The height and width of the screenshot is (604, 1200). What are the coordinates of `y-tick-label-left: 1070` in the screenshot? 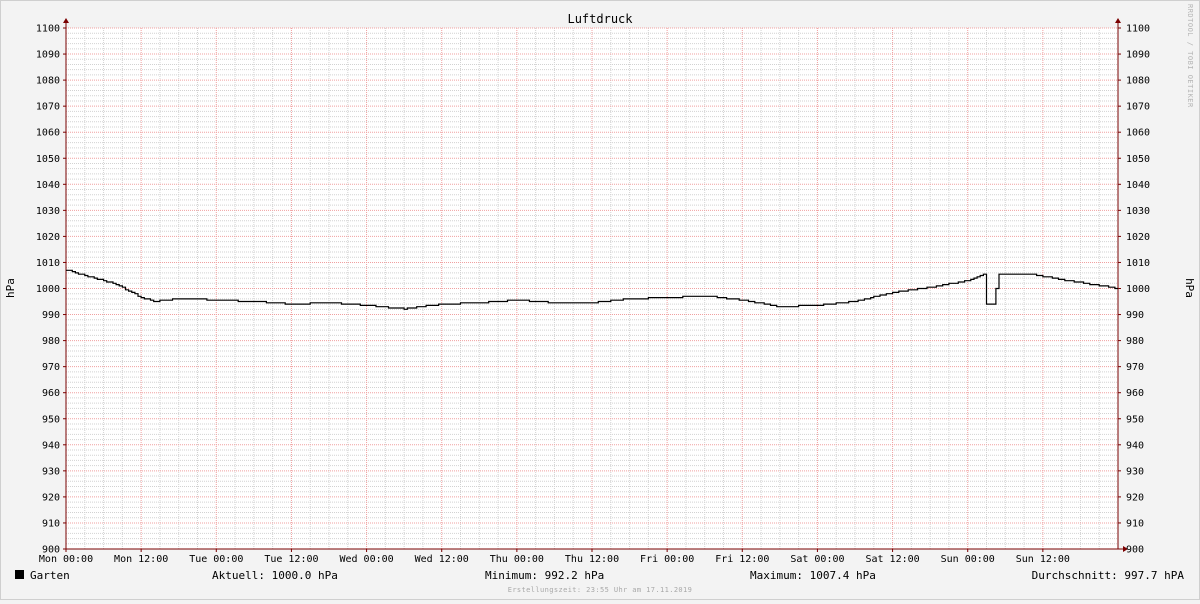 It's located at (48, 107).